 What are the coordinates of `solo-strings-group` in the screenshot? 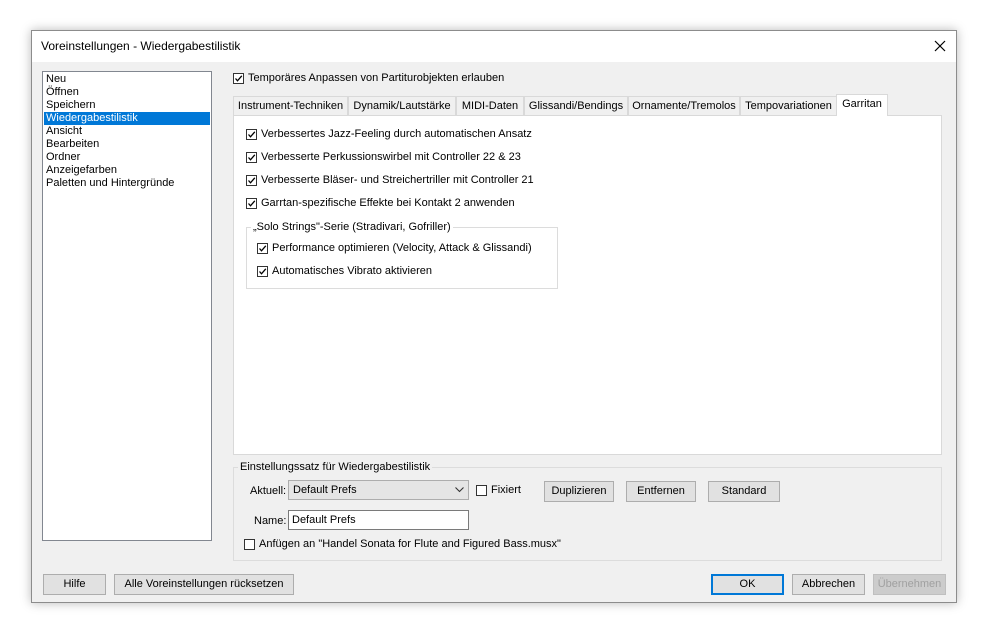 It's located at (402, 258).